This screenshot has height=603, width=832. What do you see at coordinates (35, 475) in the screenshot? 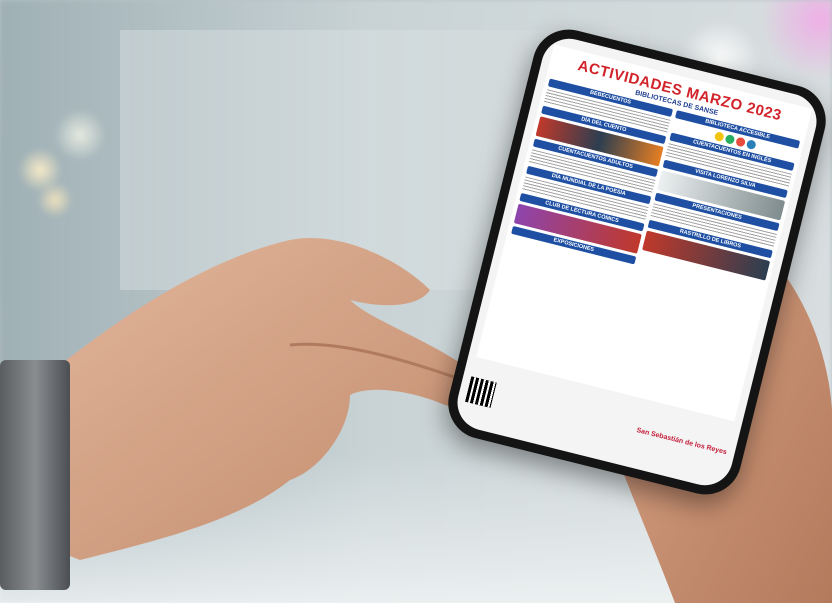
I see `watch-strap` at bounding box center [35, 475].